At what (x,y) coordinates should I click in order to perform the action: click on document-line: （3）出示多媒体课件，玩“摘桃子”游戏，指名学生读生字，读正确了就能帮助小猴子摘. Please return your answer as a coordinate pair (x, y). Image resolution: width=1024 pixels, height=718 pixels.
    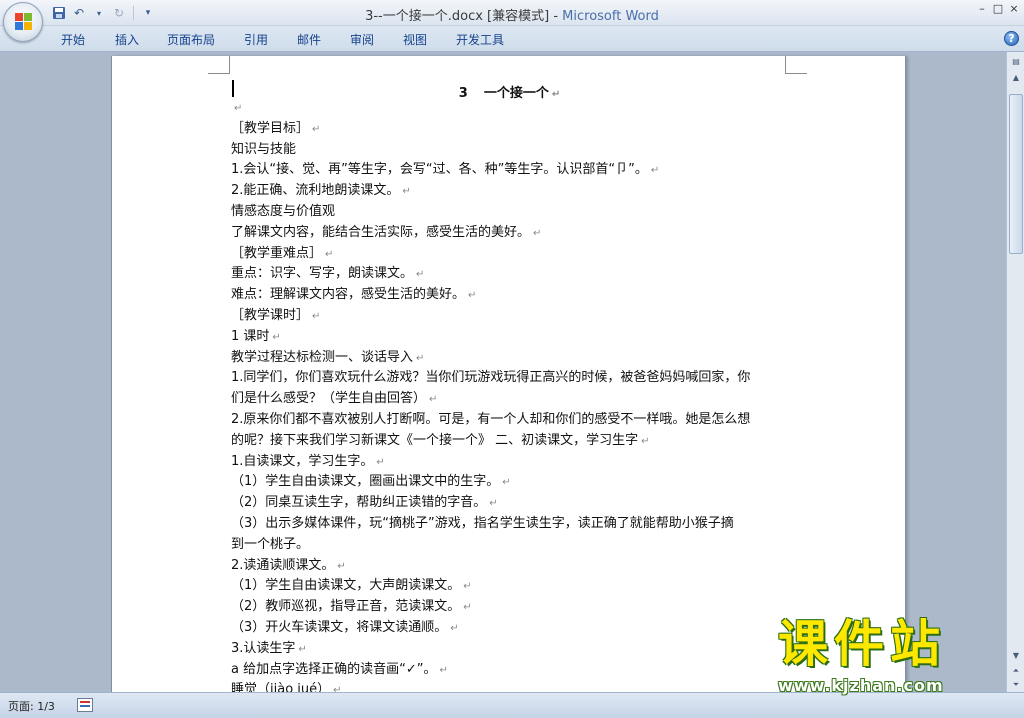
    Looking at the image, I should click on (511, 524).